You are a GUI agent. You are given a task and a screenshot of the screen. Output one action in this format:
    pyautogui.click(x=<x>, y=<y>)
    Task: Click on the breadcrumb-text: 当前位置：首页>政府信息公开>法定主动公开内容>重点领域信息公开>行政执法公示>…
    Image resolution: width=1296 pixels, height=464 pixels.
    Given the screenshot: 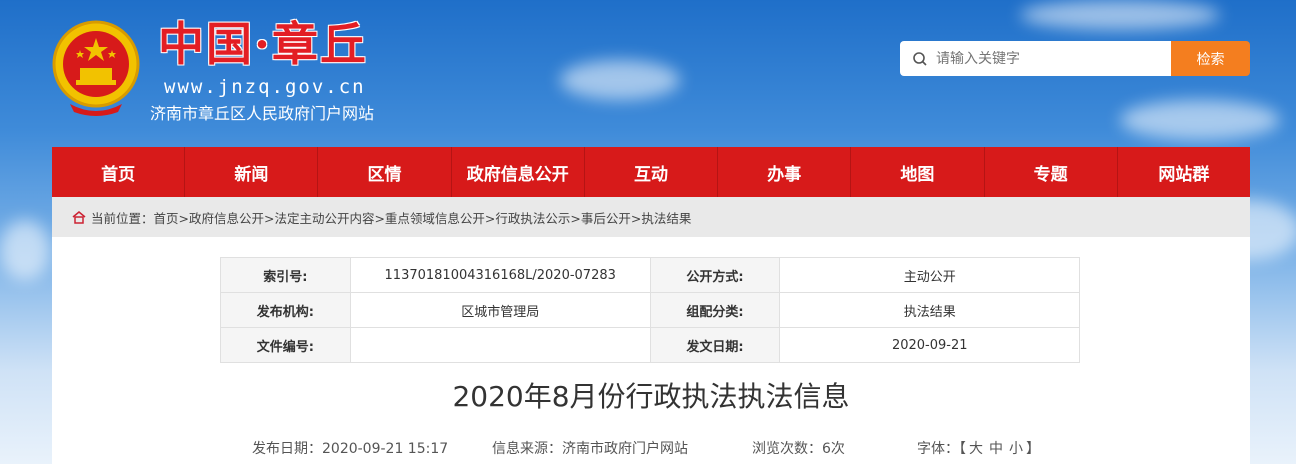 What is the action you would take?
    pyautogui.click(x=391, y=217)
    